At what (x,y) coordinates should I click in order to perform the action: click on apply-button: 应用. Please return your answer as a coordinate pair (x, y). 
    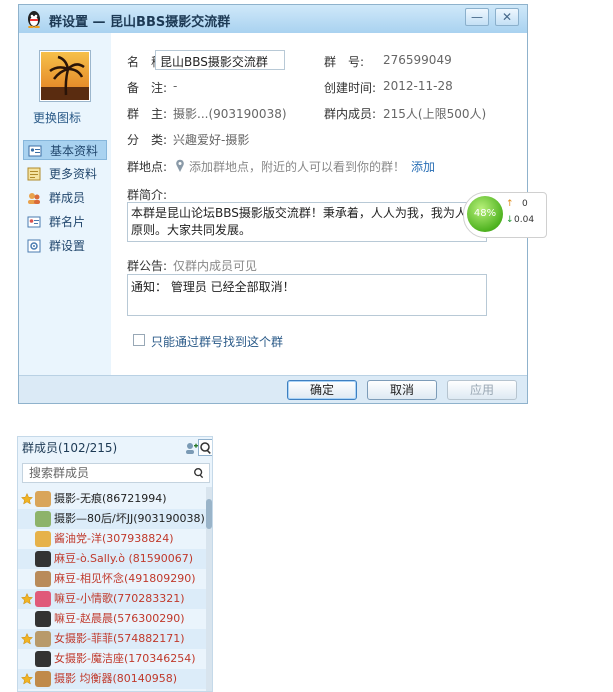
    Looking at the image, I should click on (482, 390).